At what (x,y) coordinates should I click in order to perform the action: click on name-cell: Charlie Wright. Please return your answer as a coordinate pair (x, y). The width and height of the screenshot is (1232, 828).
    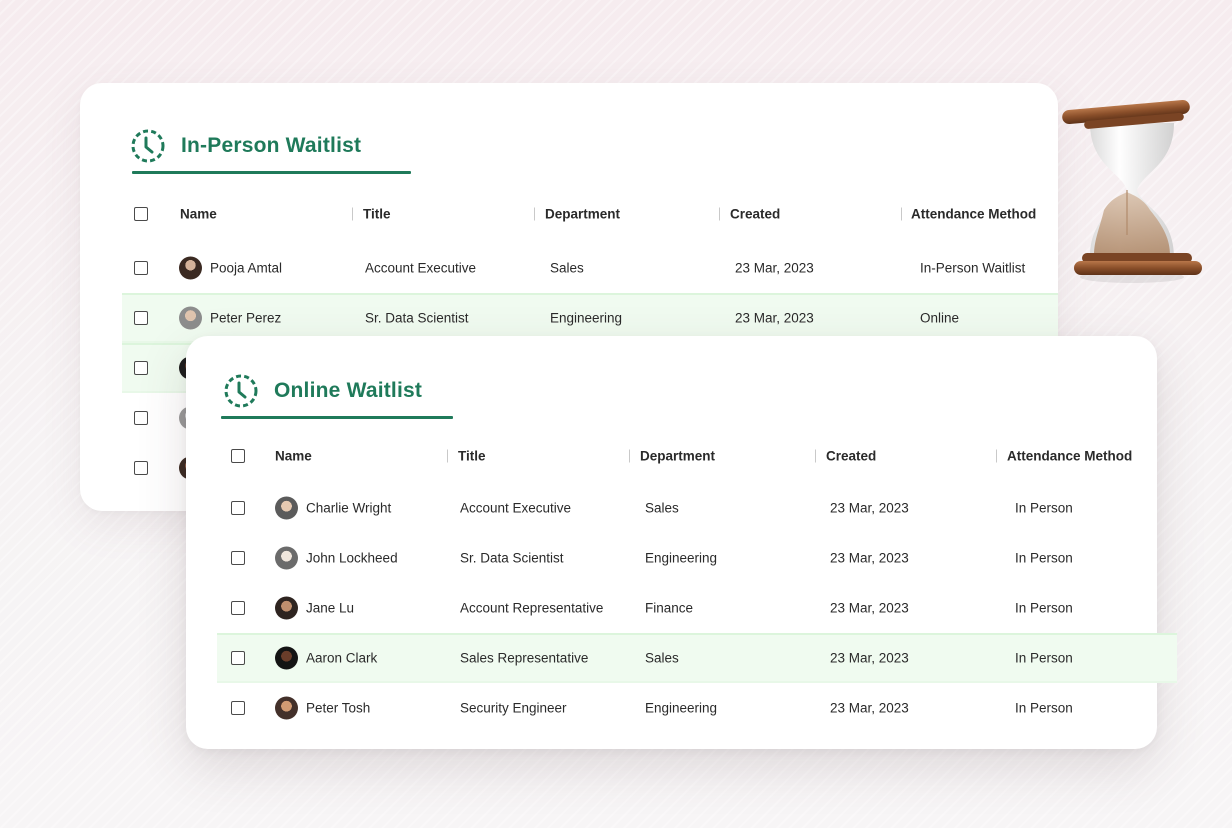
    Looking at the image, I should click on (333, 508).